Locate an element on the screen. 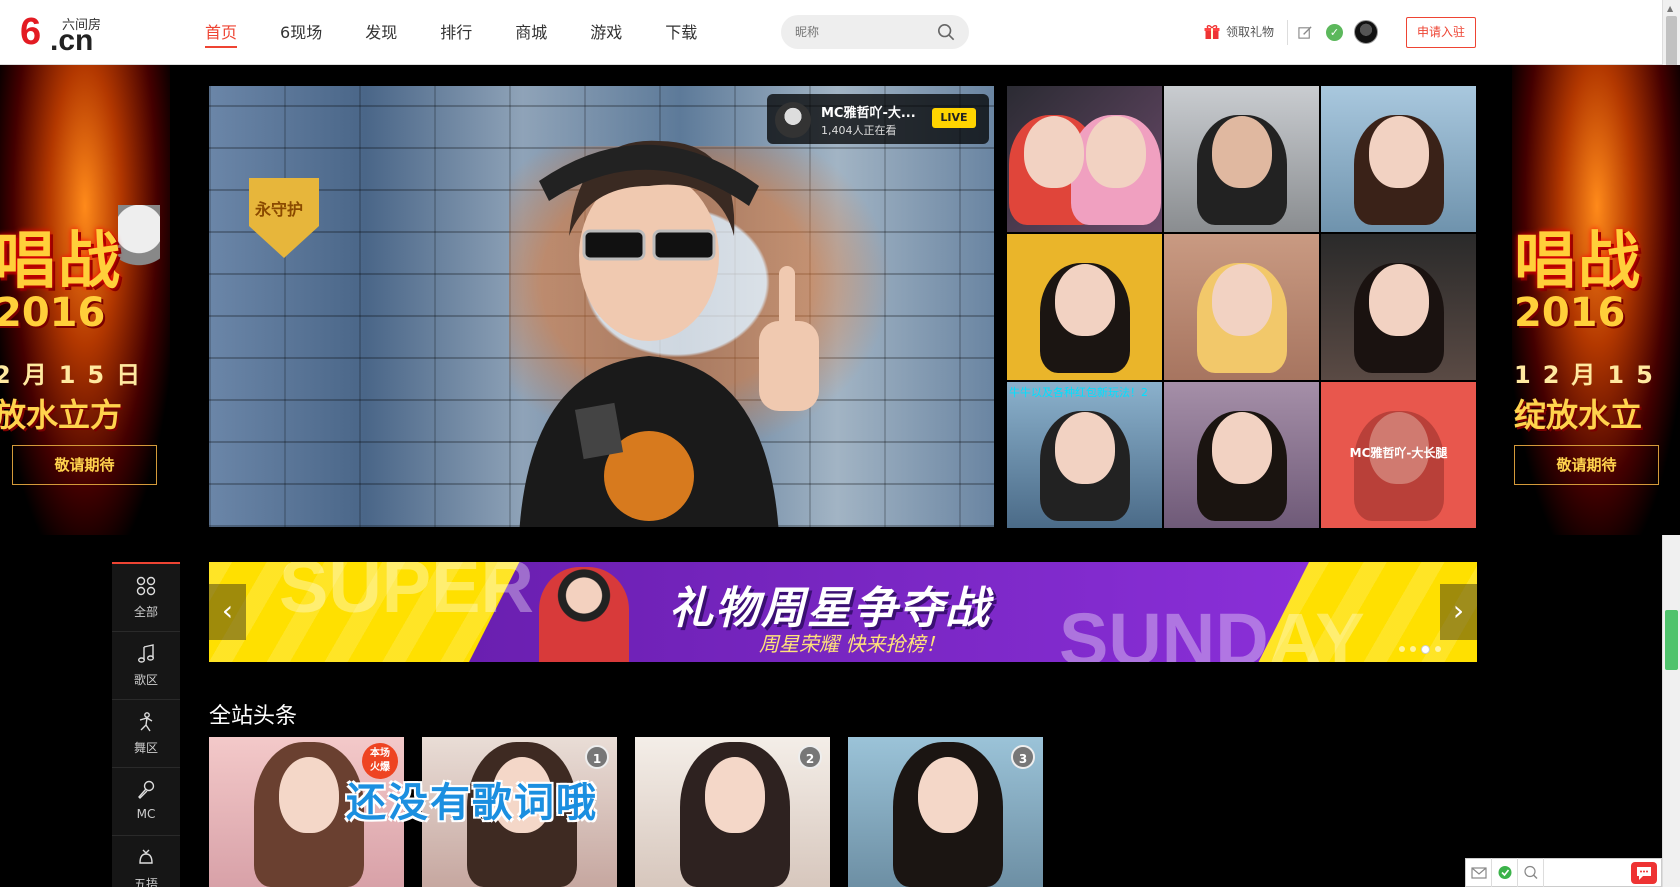 The image size is (1680, 887). rank-badge: 1 is located at coordinates (597, 757).